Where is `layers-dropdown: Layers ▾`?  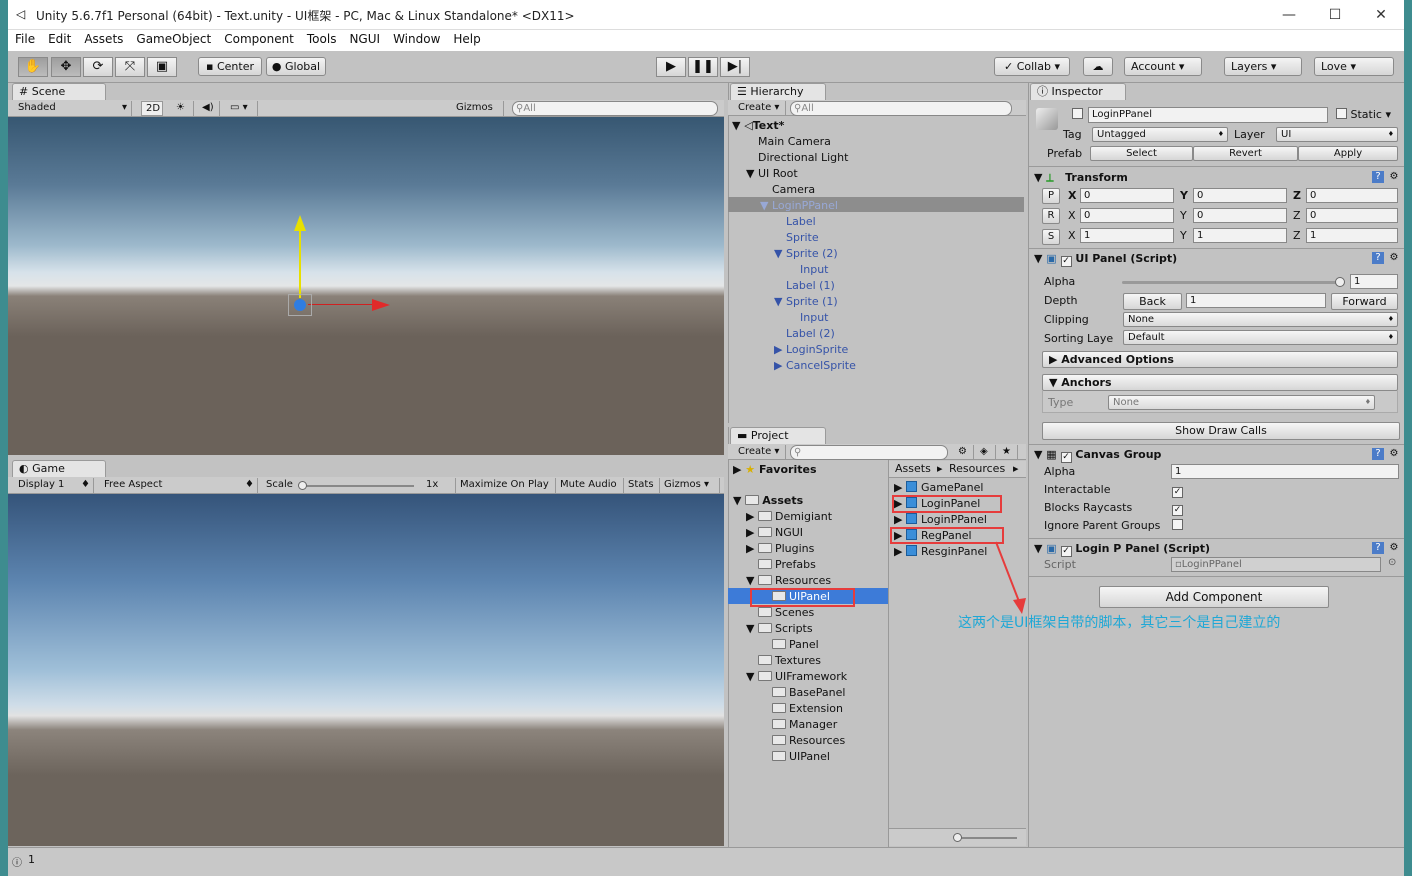
layers-dropdown: Layers ▾ is located at coordinates (1263, 66).